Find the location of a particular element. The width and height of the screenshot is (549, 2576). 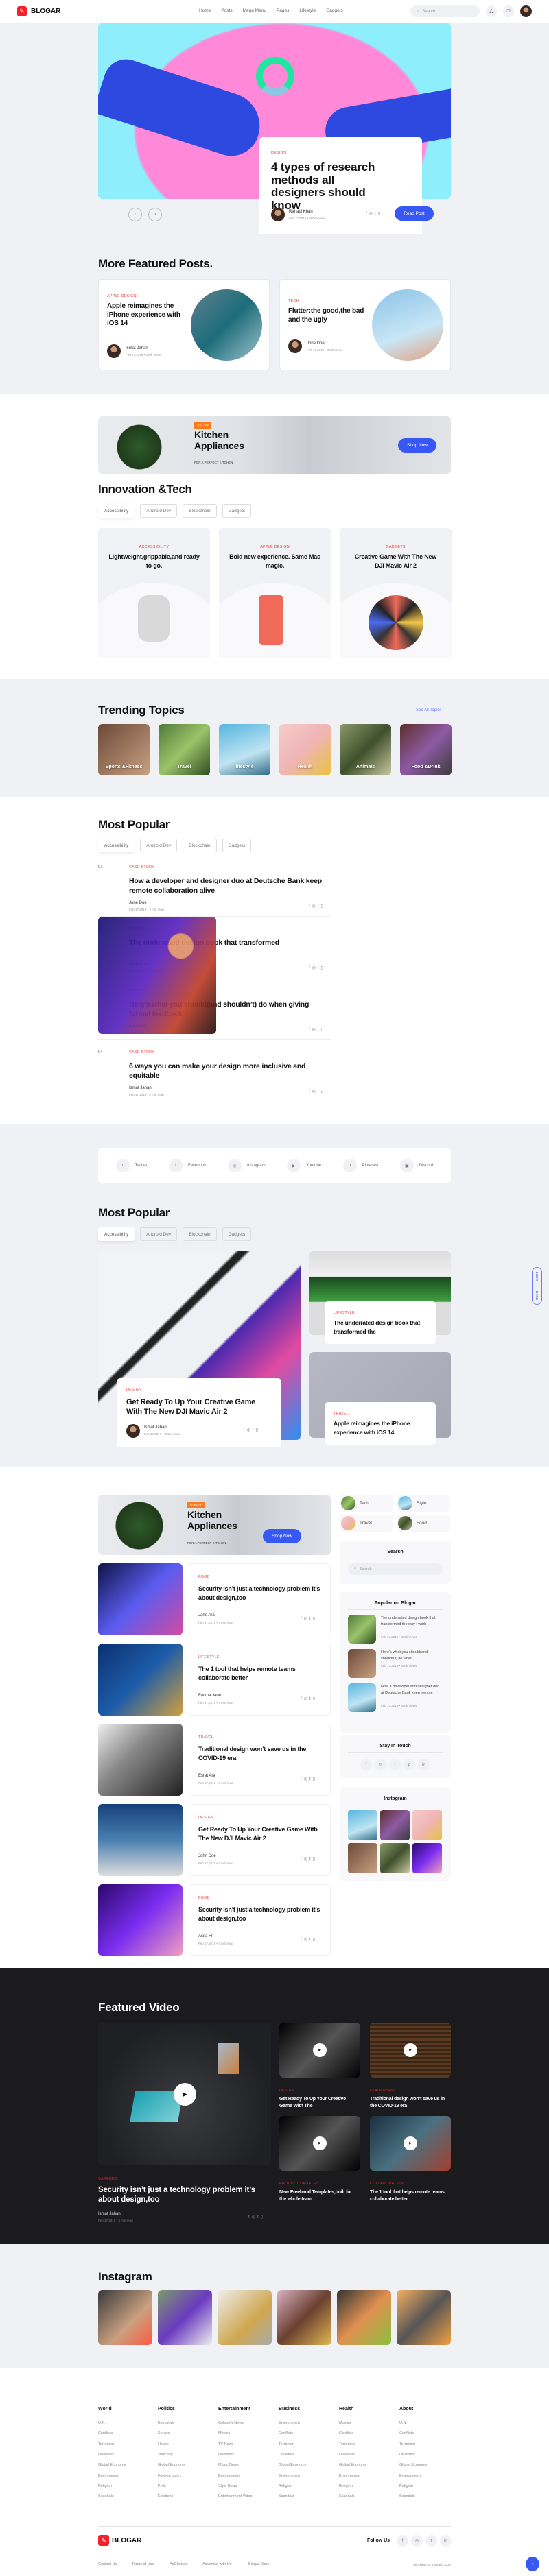

hero-category: DESIGN is located at coordinates (340, 153).